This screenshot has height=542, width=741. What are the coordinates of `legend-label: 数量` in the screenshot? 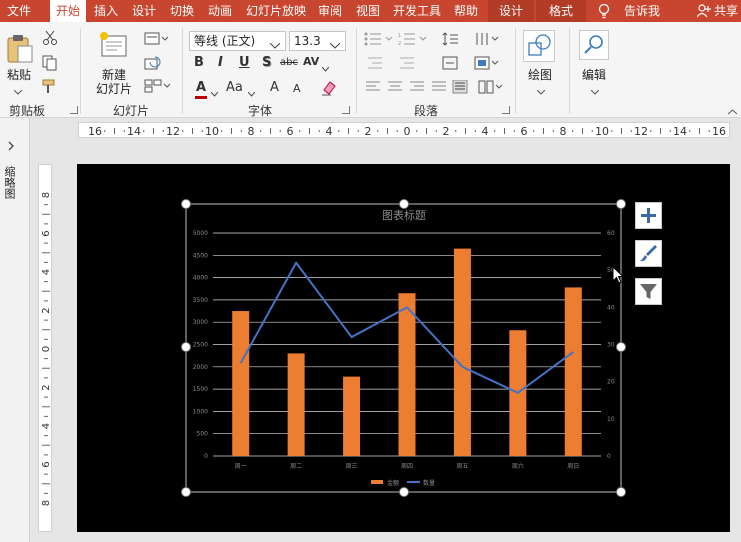 It's located at (429, 483).